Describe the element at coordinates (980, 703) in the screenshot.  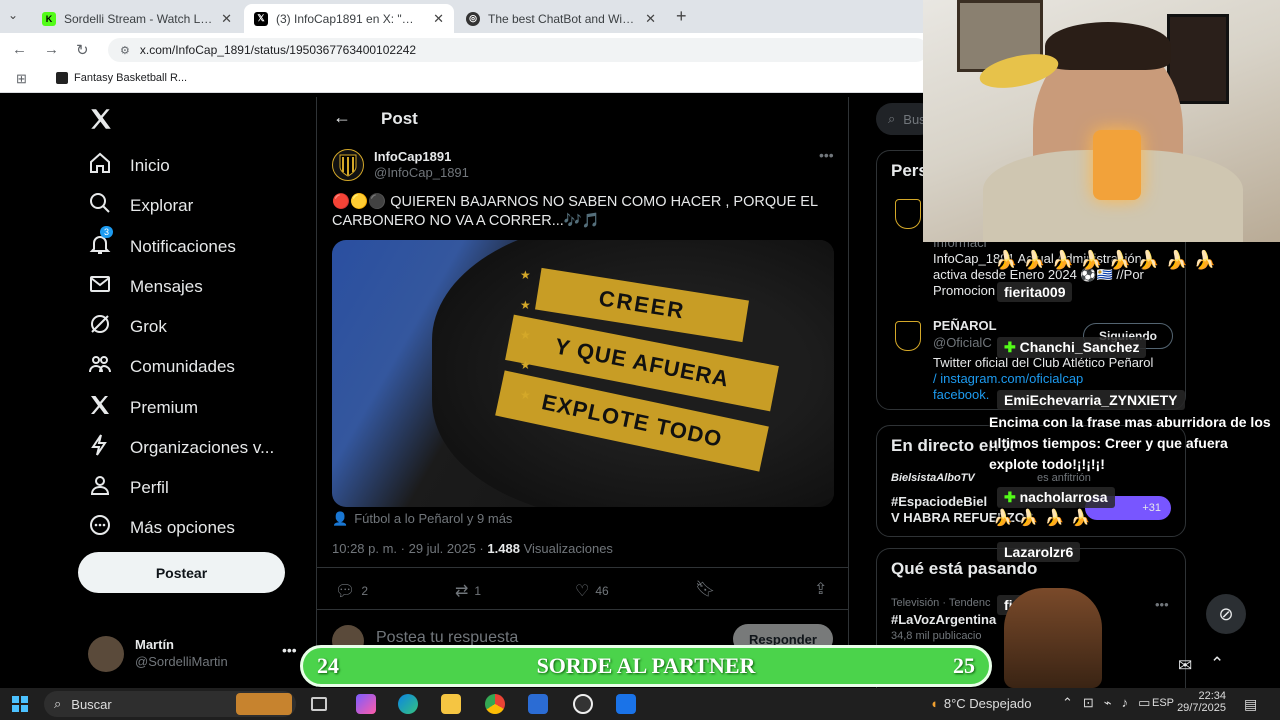
I see `weather-widget: ◖ 8°C Despejado` at that location.